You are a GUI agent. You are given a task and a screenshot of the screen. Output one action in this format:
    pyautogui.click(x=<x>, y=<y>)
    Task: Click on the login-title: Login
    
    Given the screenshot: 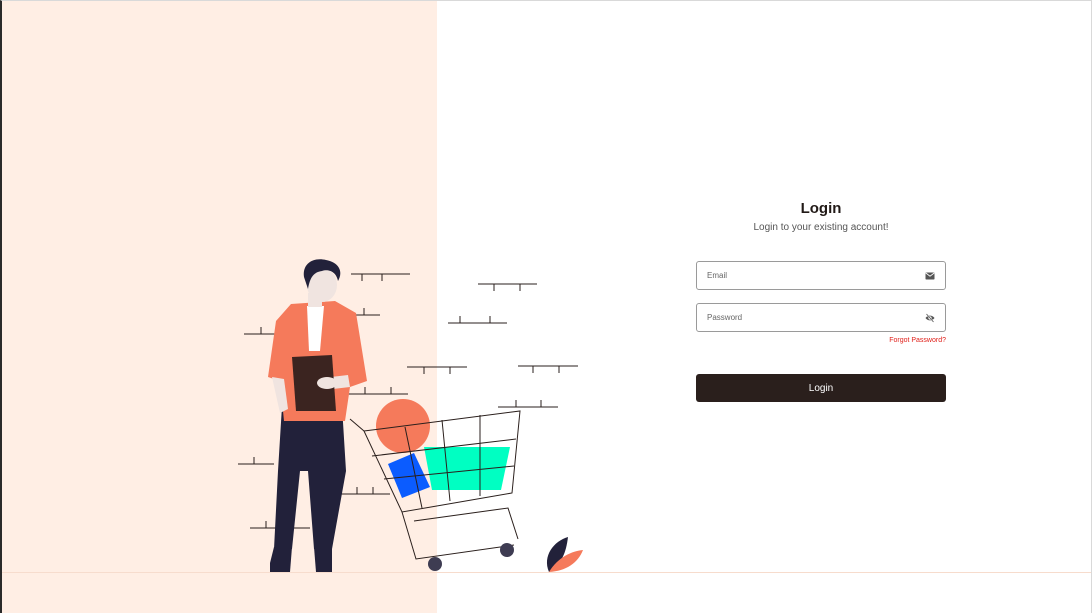 What is the action you would take?
    pyautogui.click(x=821, y=208)
    